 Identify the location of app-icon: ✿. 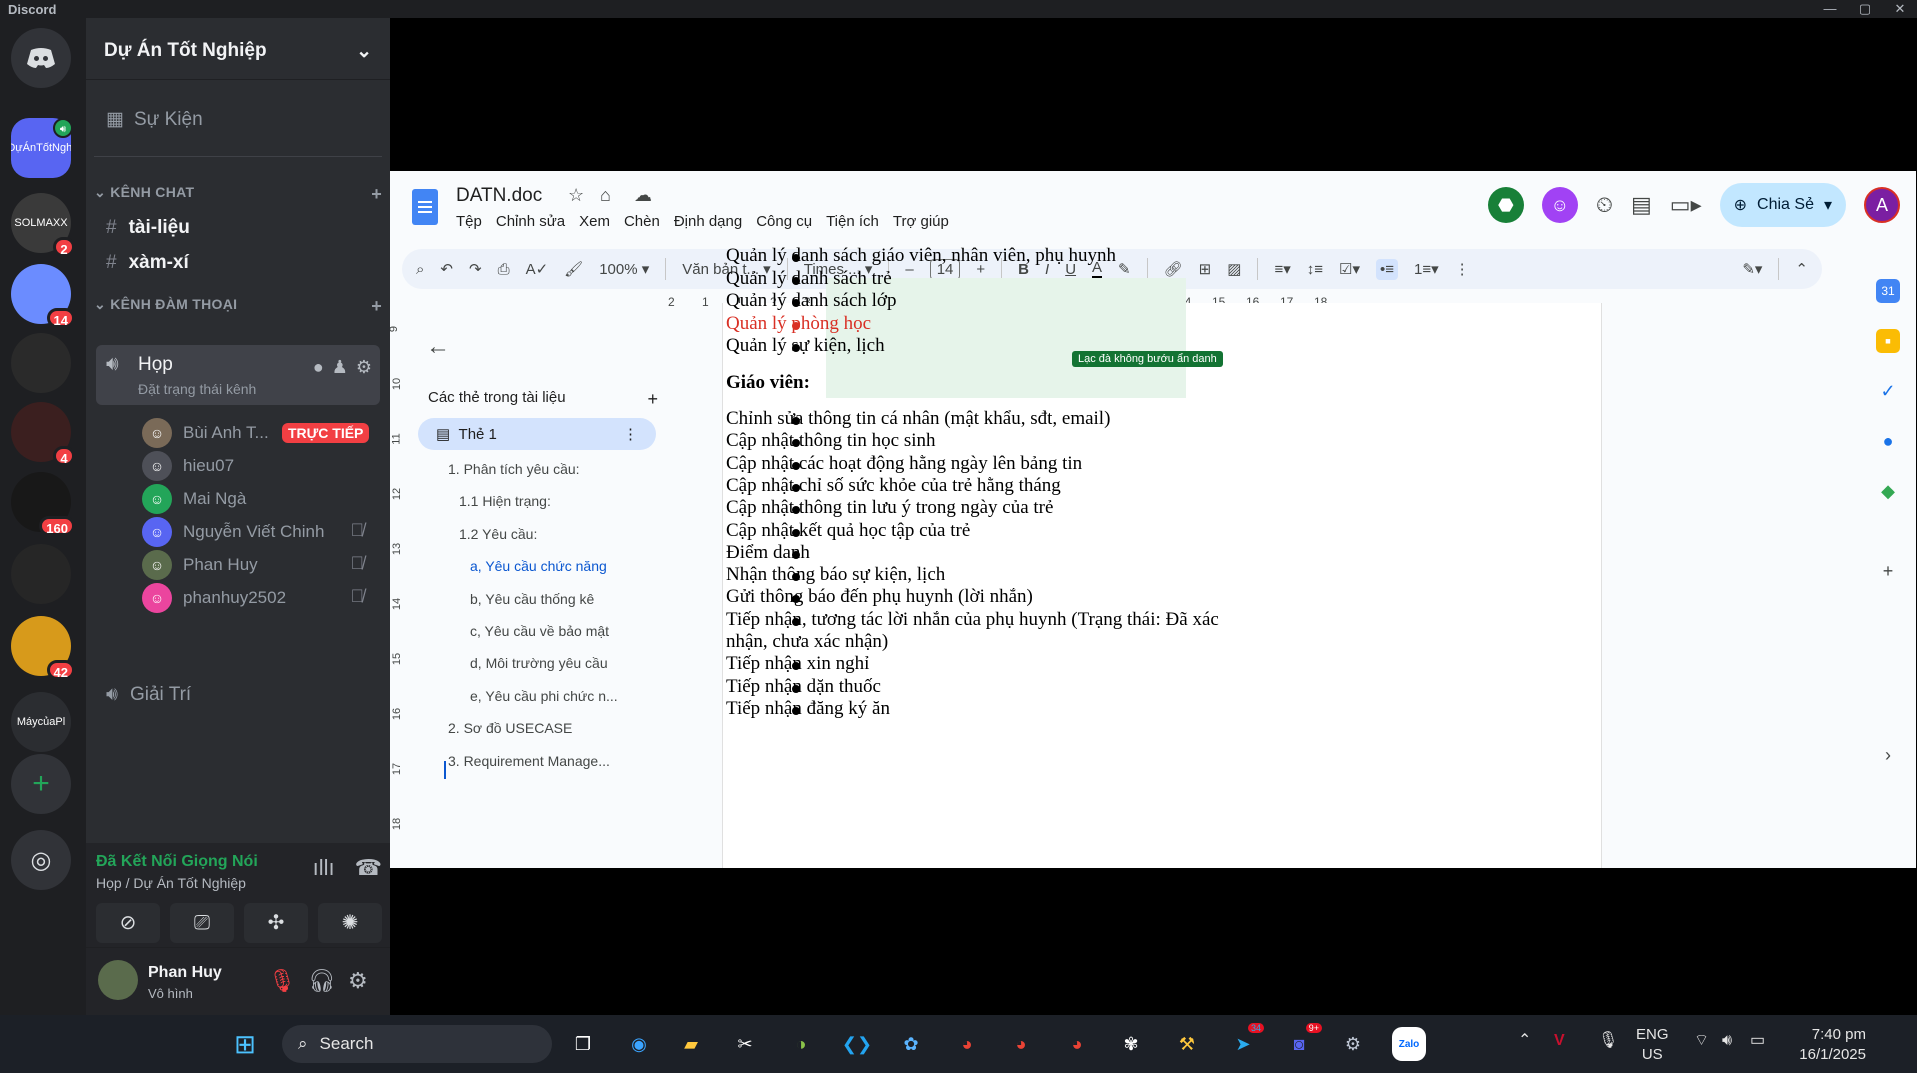
(911, 1044).